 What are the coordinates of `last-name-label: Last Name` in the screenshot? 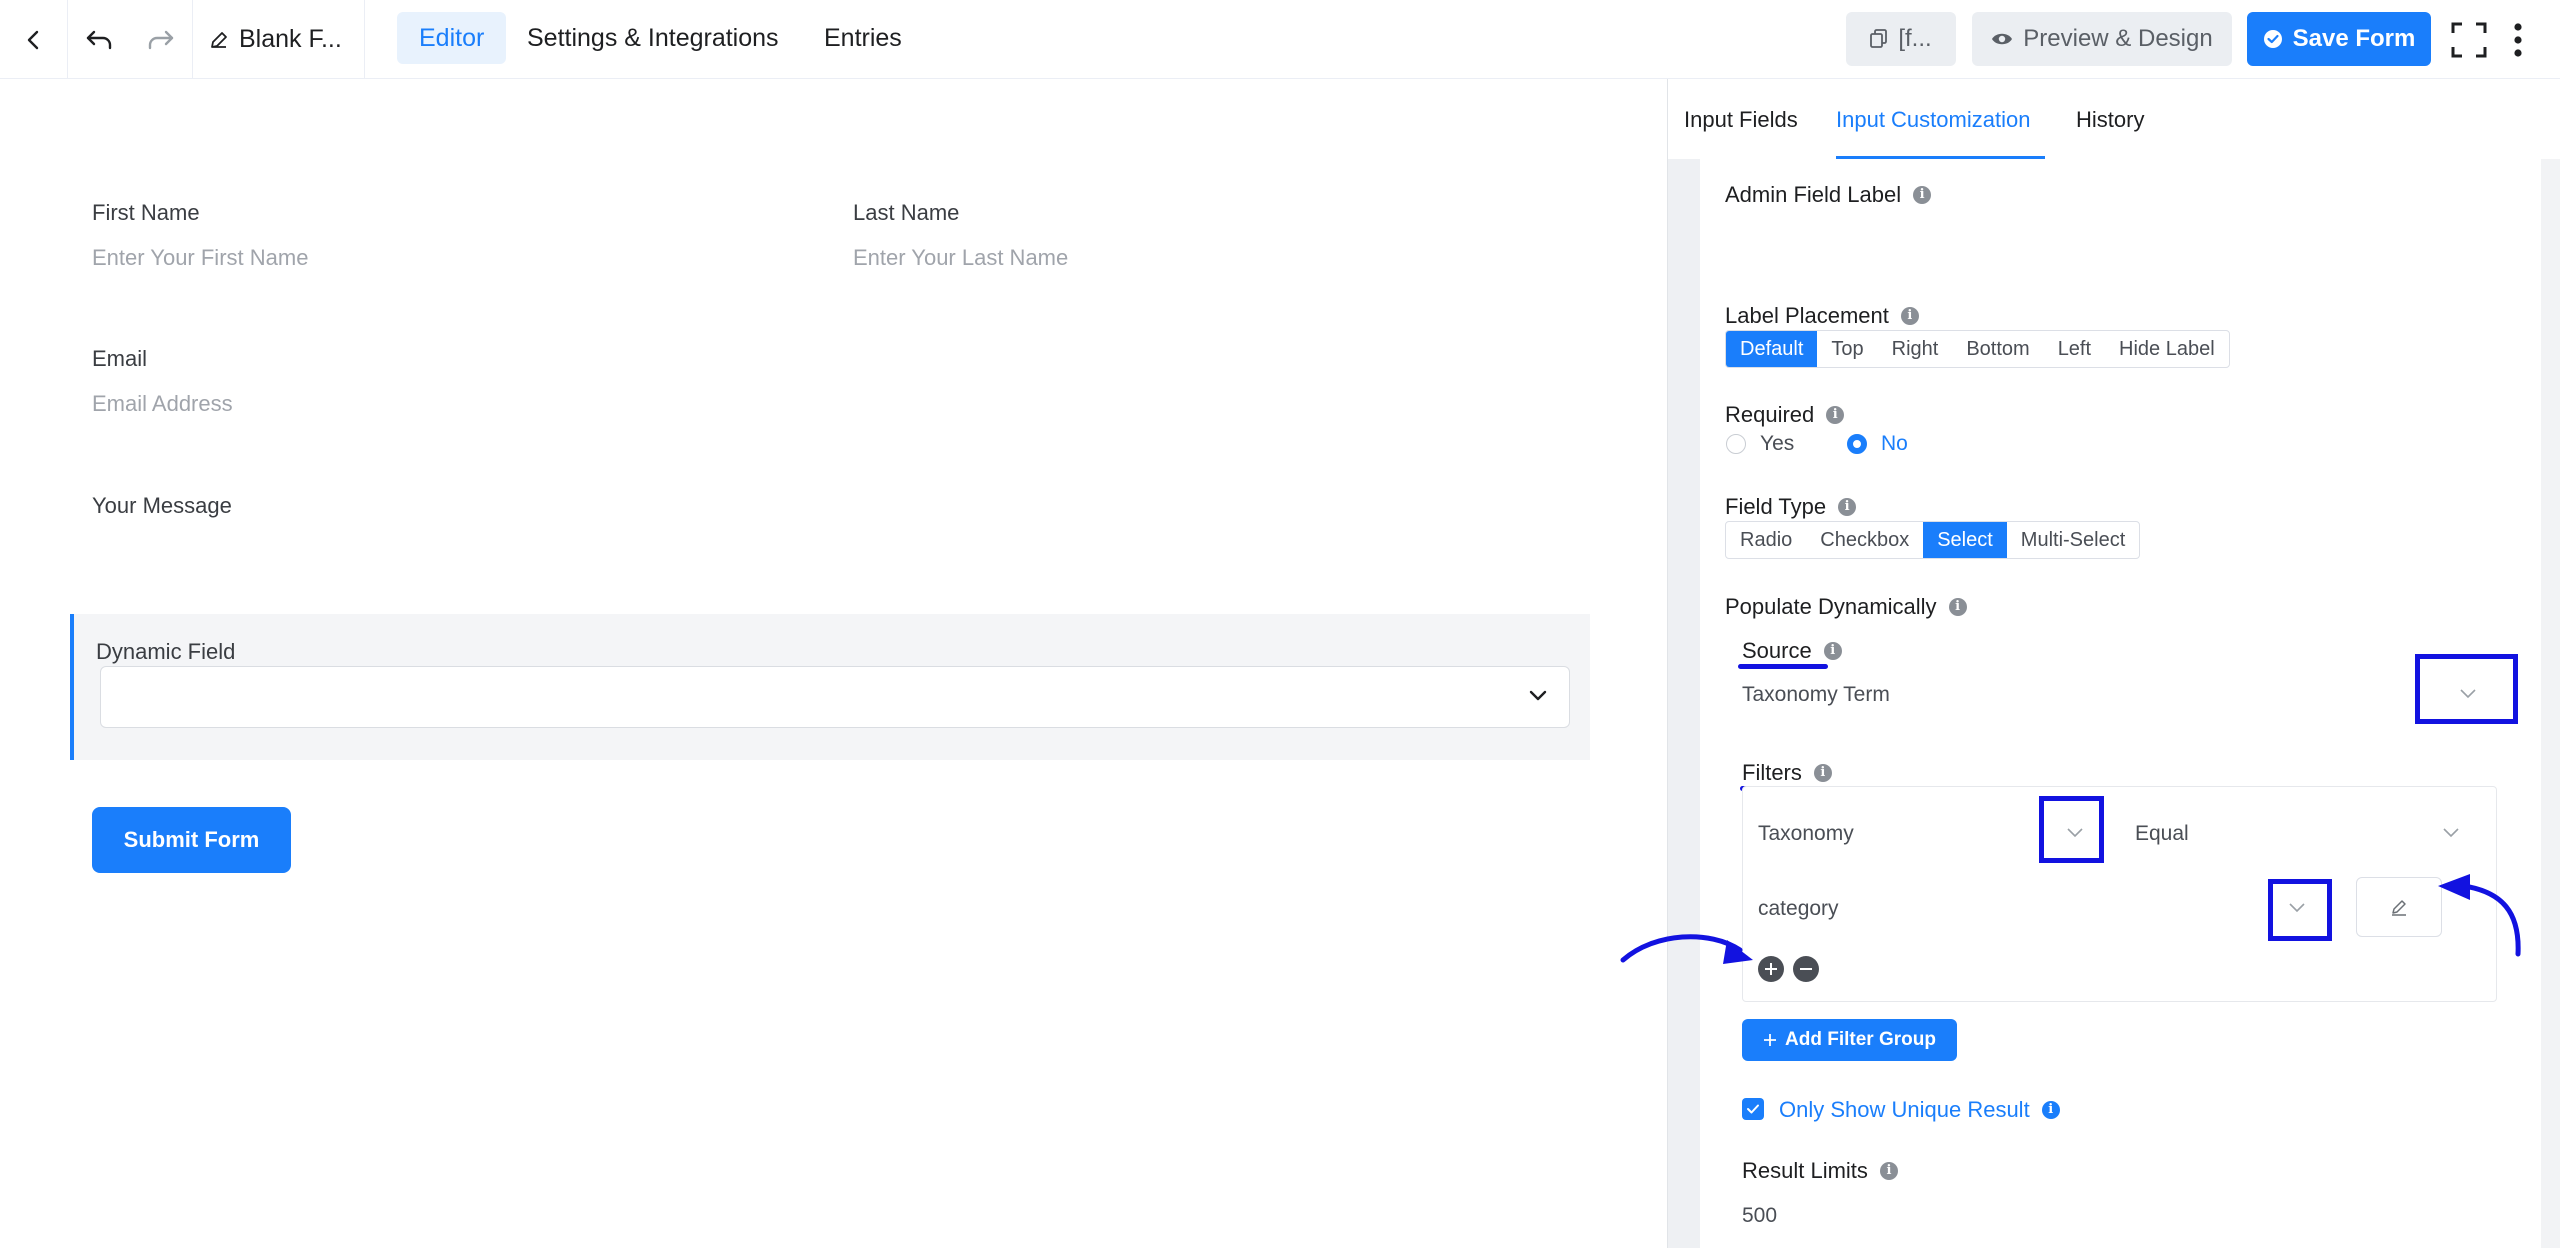 It's located at (906, 212).